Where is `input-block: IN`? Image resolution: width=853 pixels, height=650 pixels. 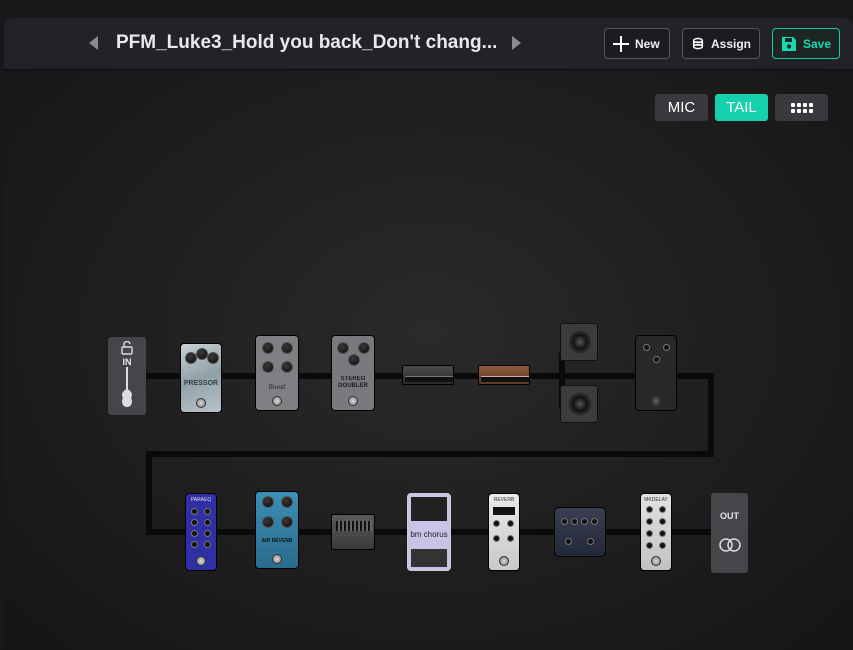 input-block: IN is located at coordinates (127, 376).